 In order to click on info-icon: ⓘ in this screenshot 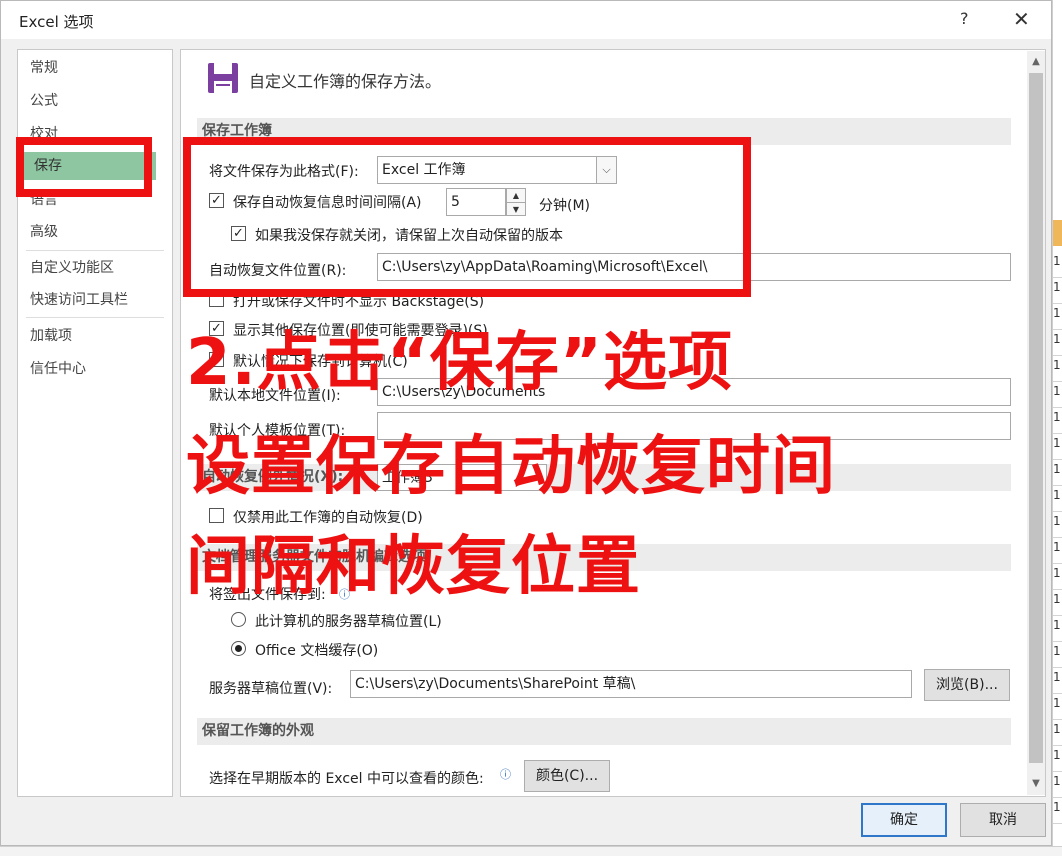, I will do `click(505, 774)`.